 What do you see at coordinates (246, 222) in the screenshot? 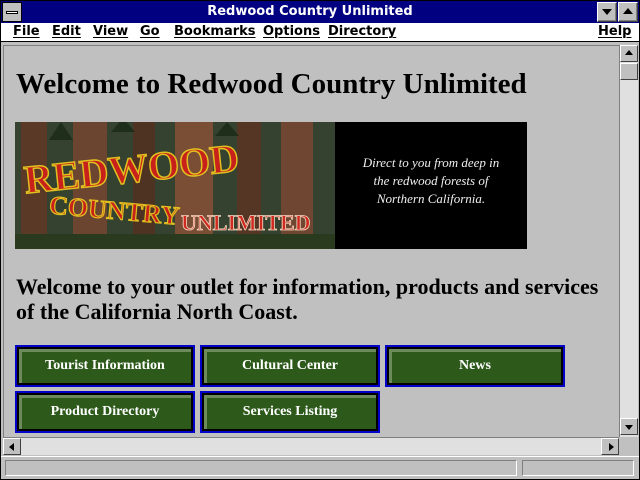
I see `logo-unlimited: UNLIMITED` at bounding box center [246, 222].